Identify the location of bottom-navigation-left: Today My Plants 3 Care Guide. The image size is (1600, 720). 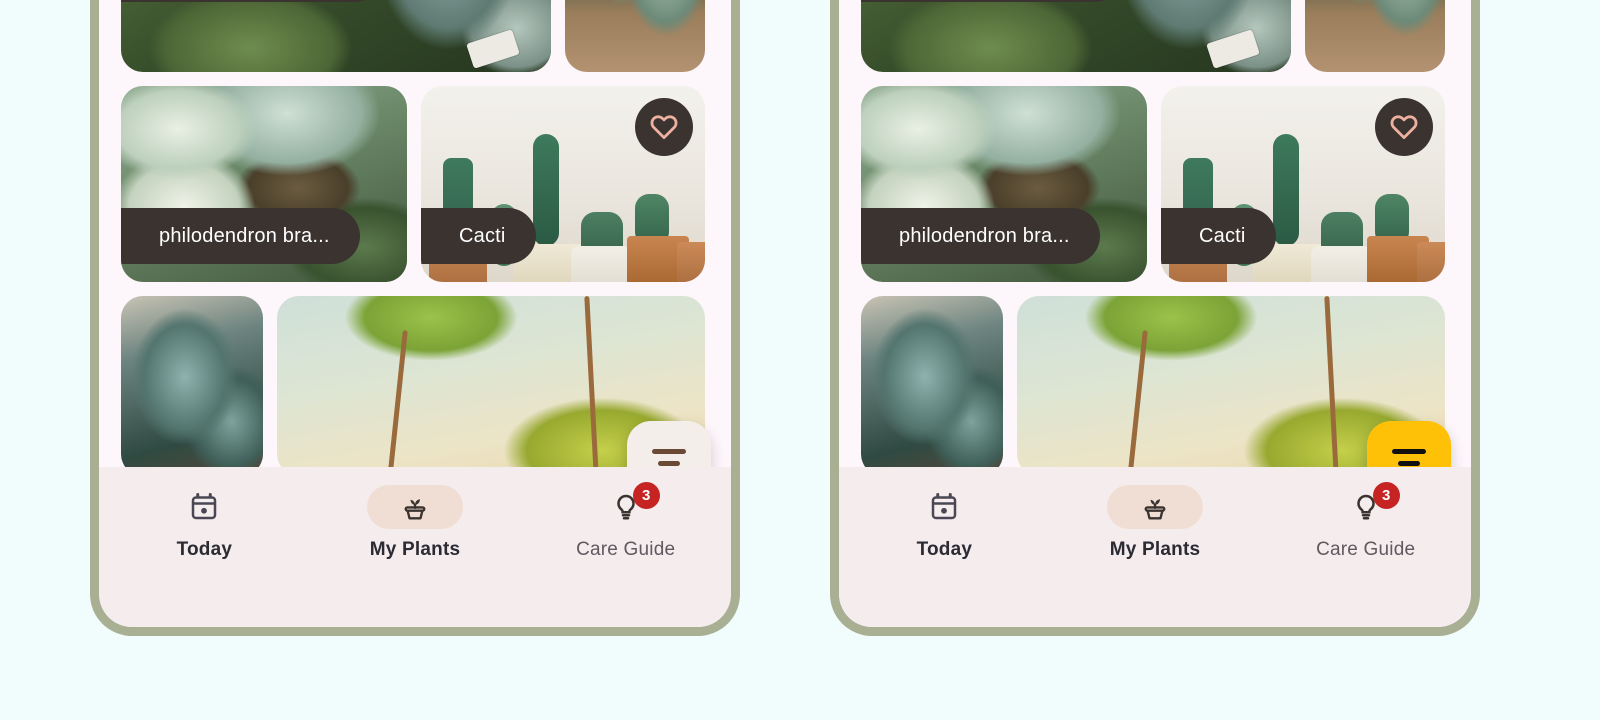
(415, 547).